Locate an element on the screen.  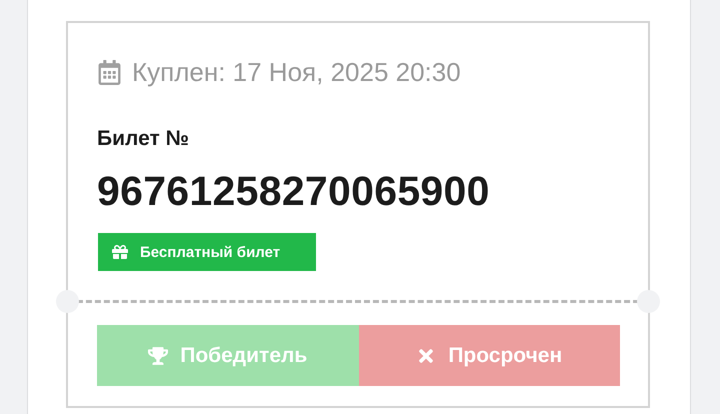
purchase-date: Куплен: 17 Ноя, 2025 20:30 is located at coordinates (296, 72).